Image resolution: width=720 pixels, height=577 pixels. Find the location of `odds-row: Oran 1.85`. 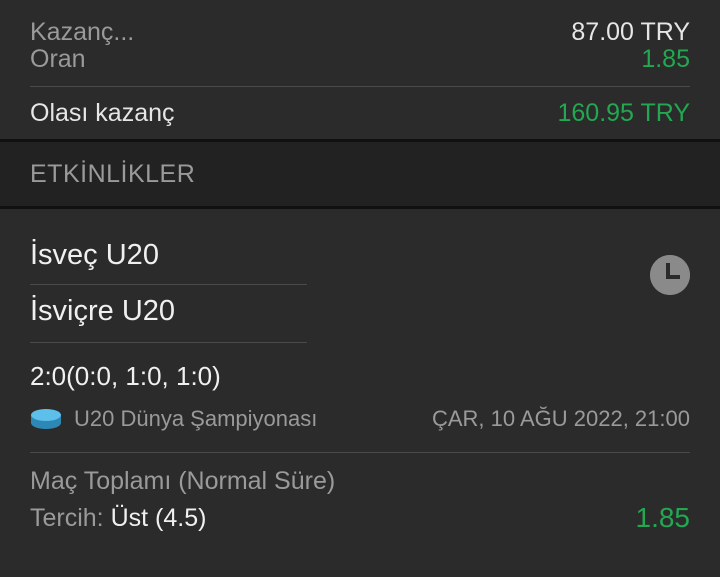

odds-row: Oran 1.85 is located at coordinates (360, 59).